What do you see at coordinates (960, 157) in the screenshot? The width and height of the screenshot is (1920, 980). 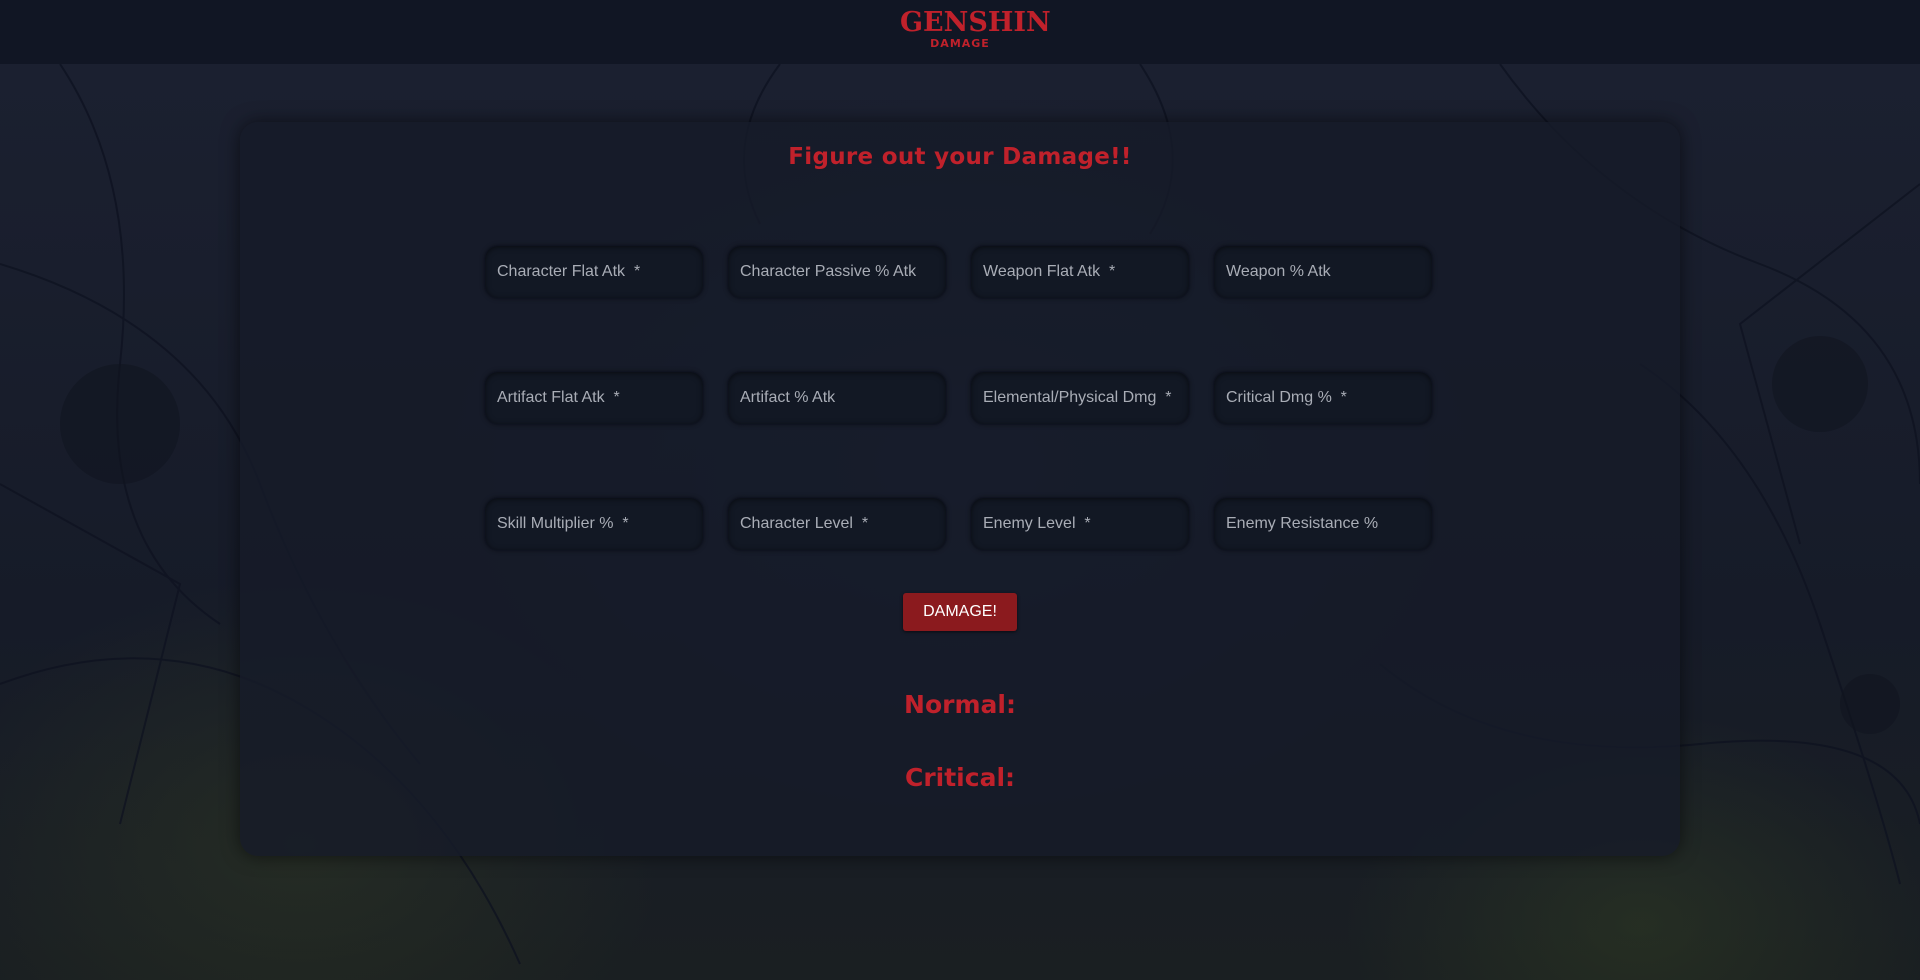 I see `page-title: Figure out your Damage!!` at bounding box center [960, 157].